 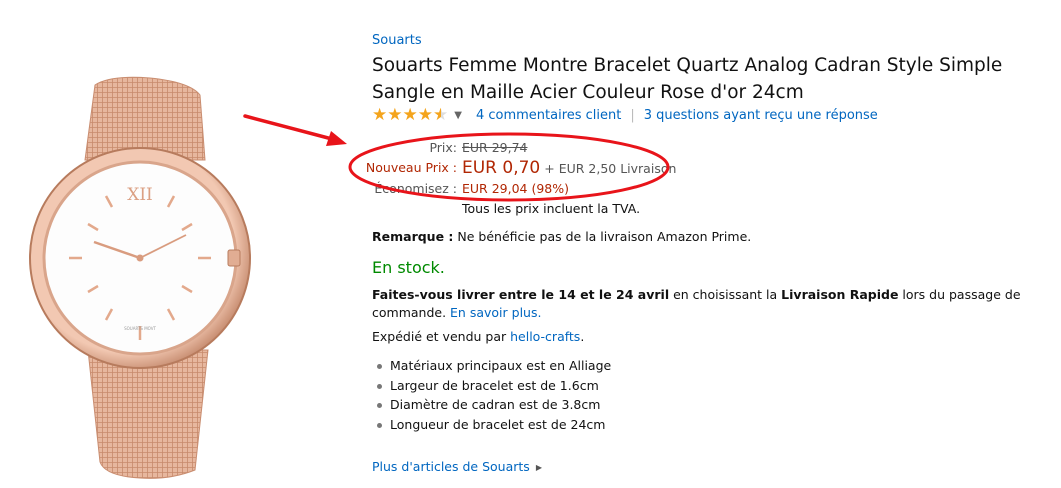 What do you see at coordinates (140, 328) in the screenshot?
I see `svg-text: SOUARTS MOVT` at bounding box center [140, 328].